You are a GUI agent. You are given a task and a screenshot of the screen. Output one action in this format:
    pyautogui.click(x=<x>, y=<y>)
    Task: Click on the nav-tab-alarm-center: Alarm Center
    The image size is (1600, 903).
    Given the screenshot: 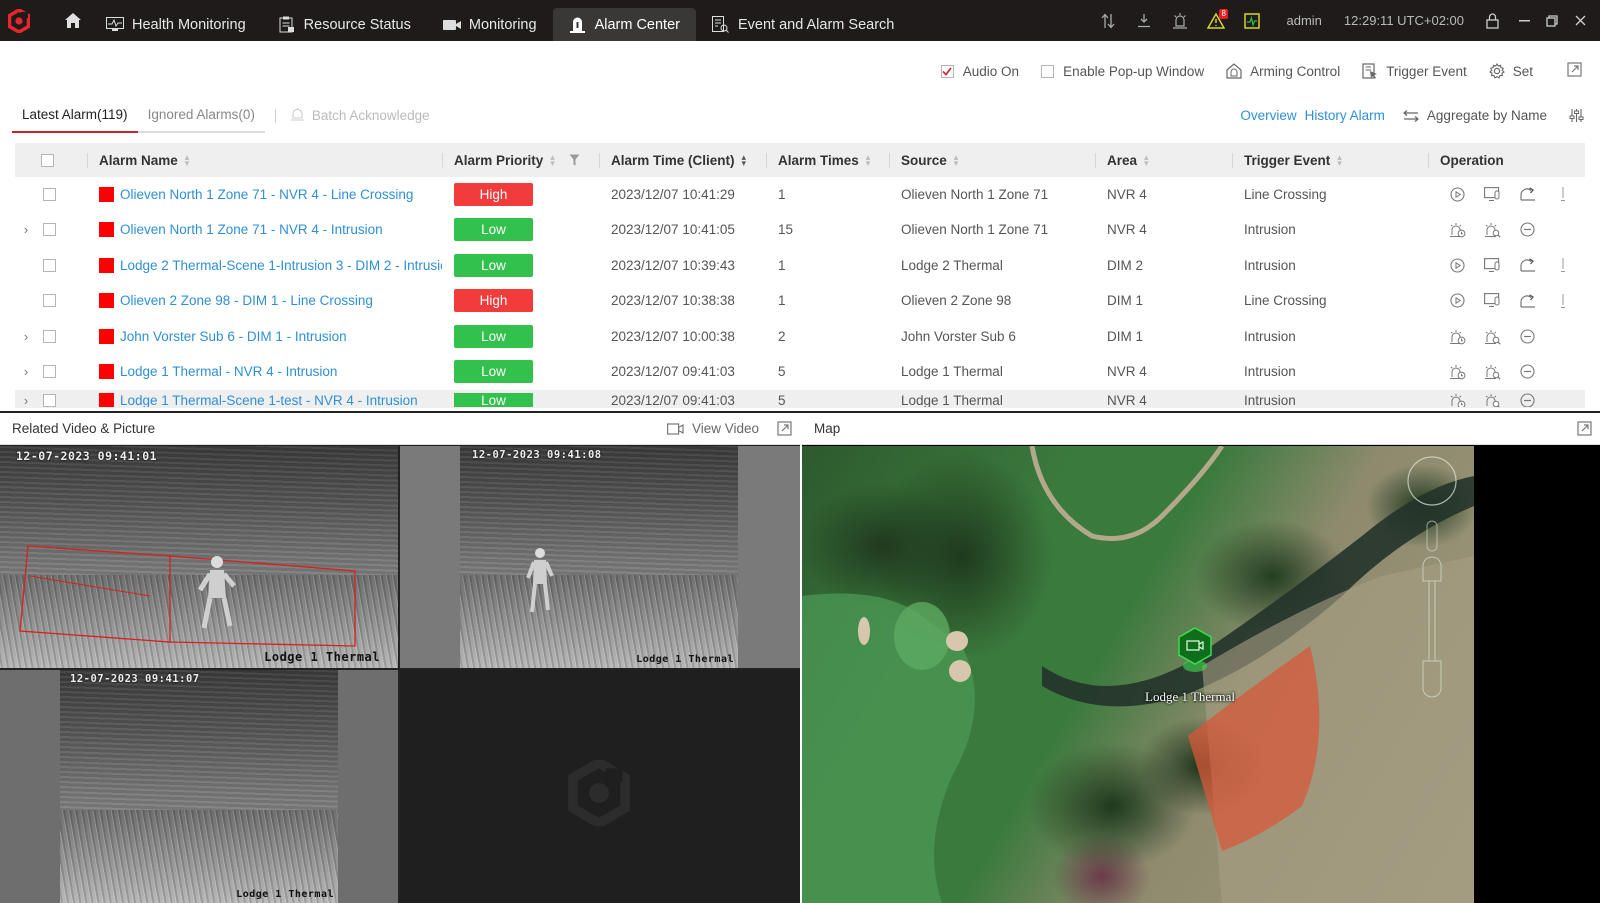 What is the action you would take?
    pyautogui.click(x=624, y=24)
    